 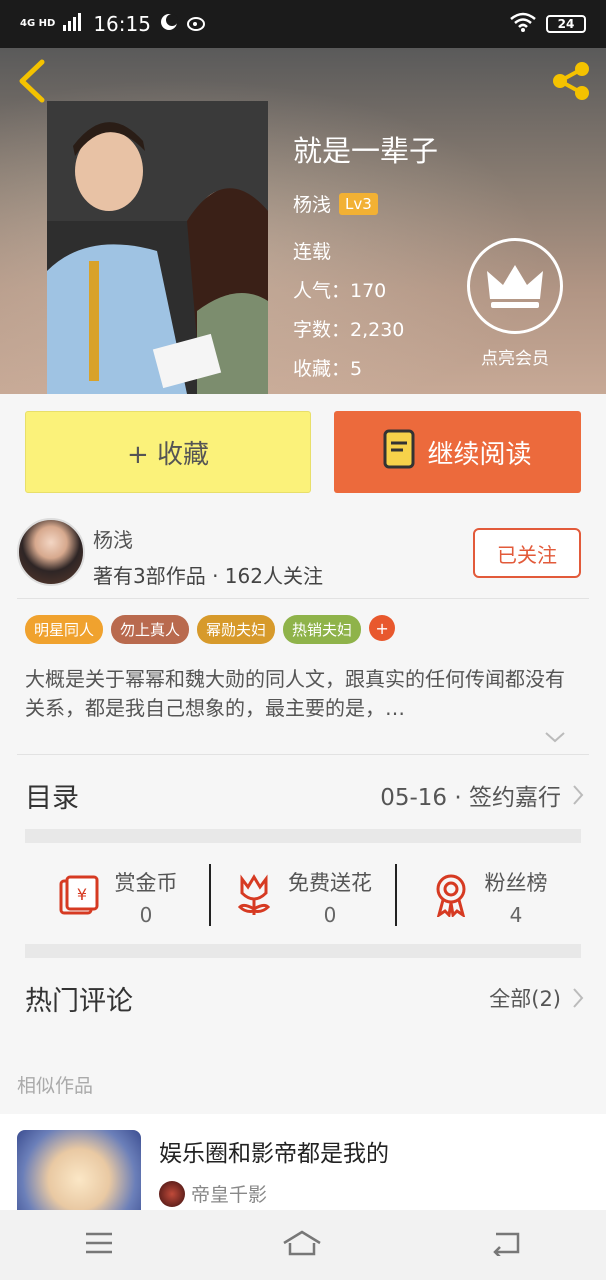 What do you see at coordinates (523, 24) in the screenshot?
I see `wifi-icon` at bounding box center [523, 24].